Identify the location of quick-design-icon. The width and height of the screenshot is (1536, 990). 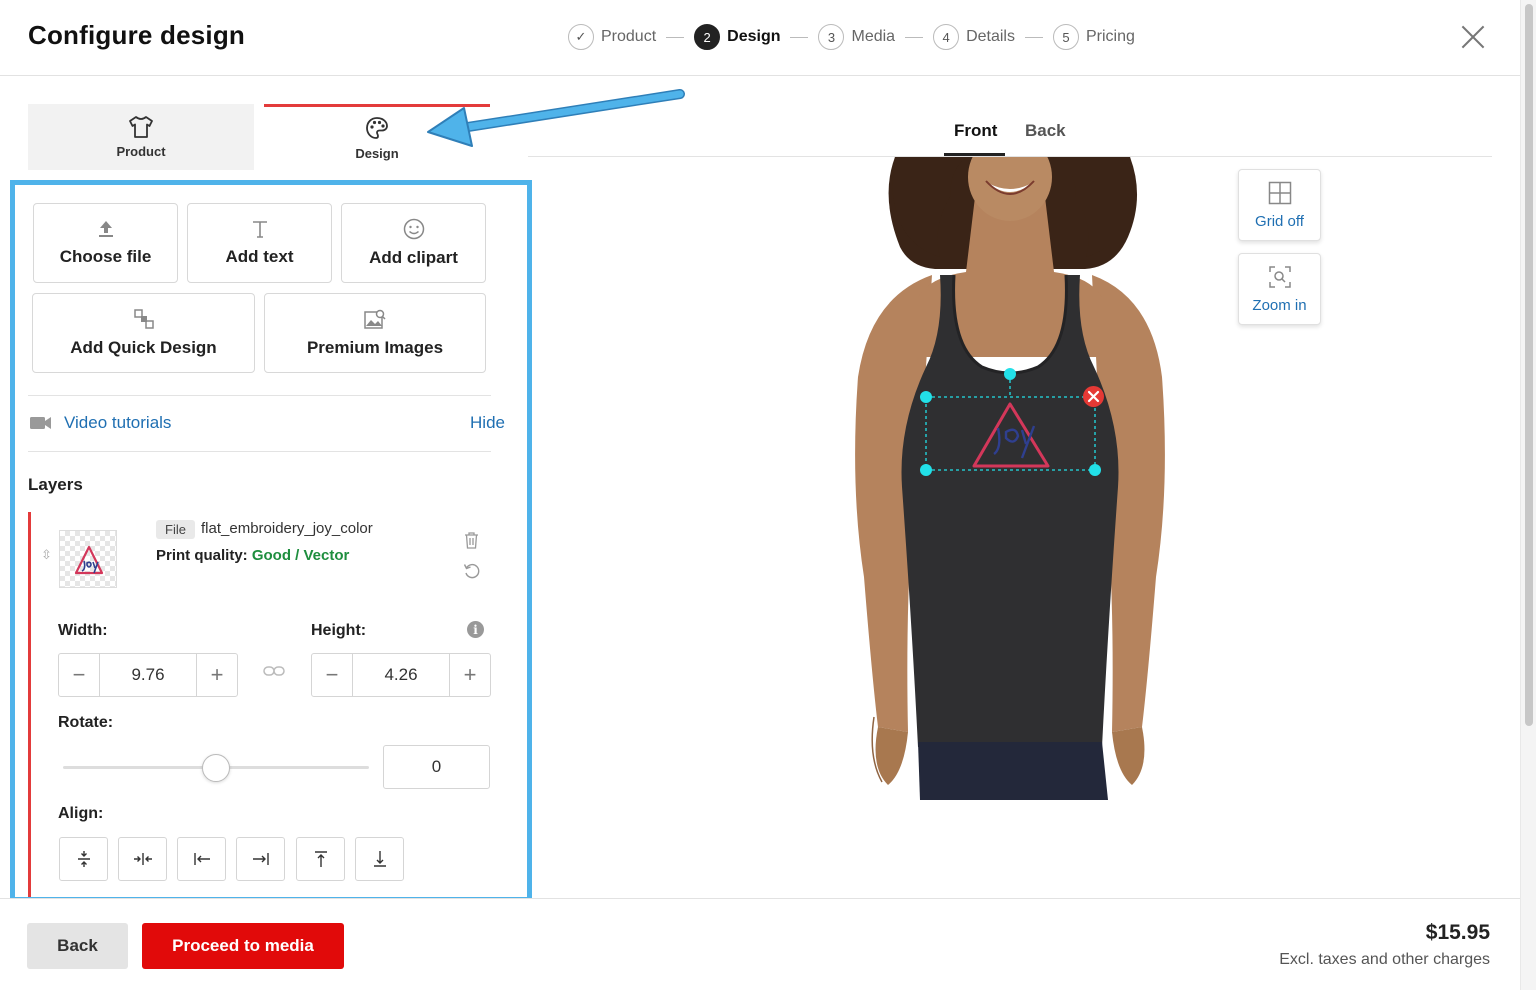
(143, 319).